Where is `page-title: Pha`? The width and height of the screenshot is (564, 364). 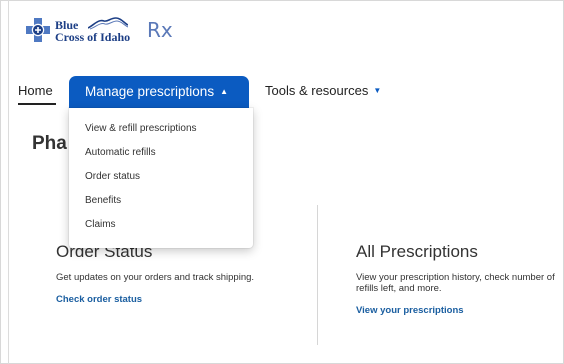
page-title: Pha is located at coordinates (49, 143).